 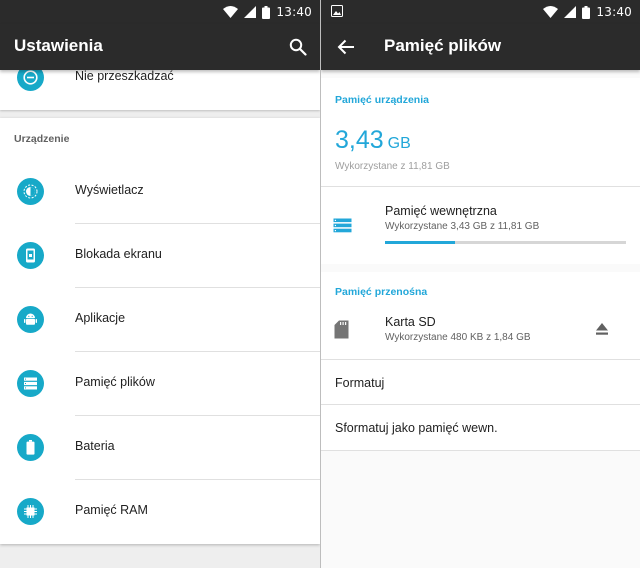 I want to click on format-as-internal-label: Sformatuj jako pamięć wewn., so click(x=416, y=428).